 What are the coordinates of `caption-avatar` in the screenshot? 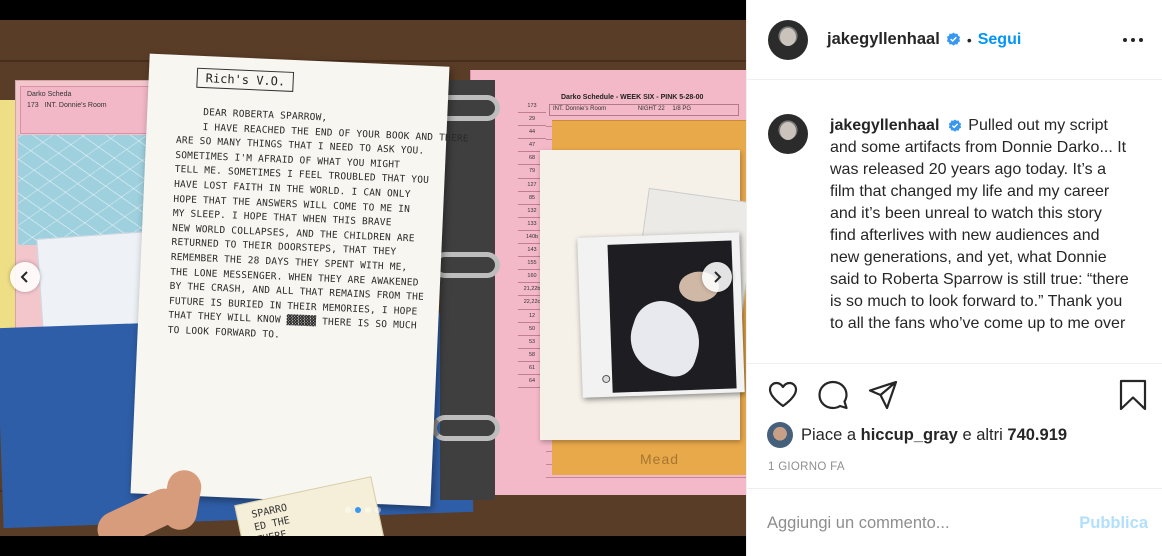 It's located at (788, 134).